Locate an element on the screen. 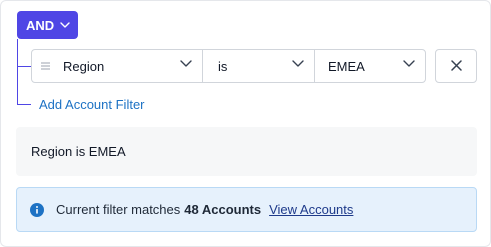 Image resolution: width=491 pixels, height=247 pixels. logic-operator-dropdown: AND is located at coordinates (47, 25).